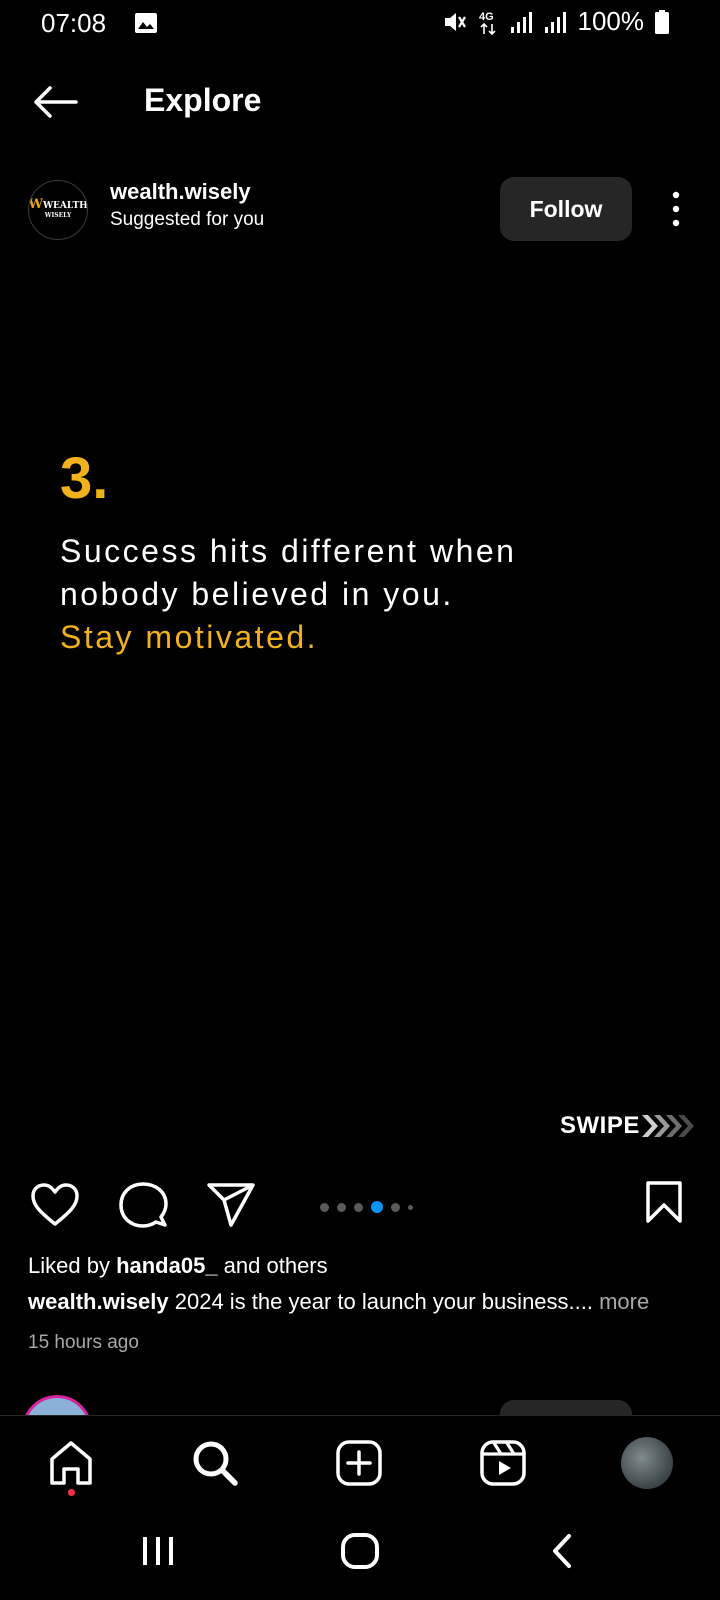 The height and width of the screenshot is (1600, 720). I want to click on profile-avatar, so click(647, 1463).